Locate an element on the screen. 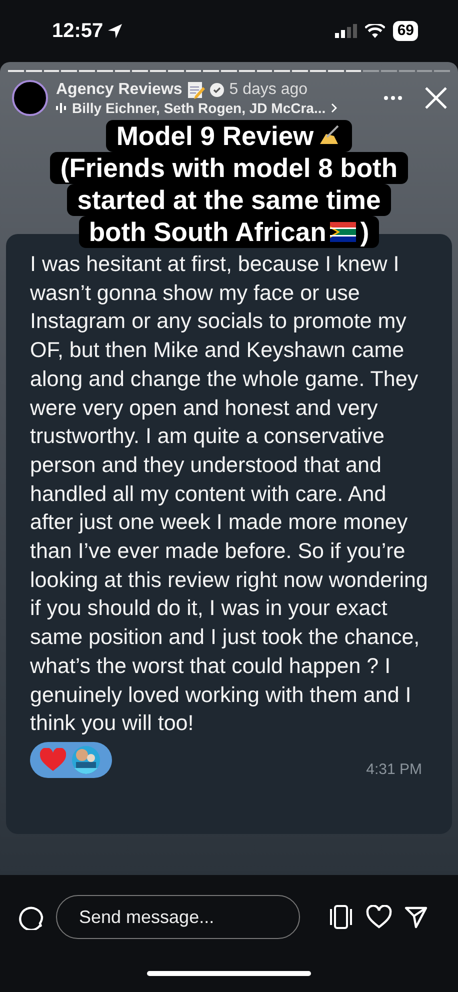 Image resolution: width=458 pixels, height=992 pixels. heart-outline-icon is located at coordinates (379, 917).